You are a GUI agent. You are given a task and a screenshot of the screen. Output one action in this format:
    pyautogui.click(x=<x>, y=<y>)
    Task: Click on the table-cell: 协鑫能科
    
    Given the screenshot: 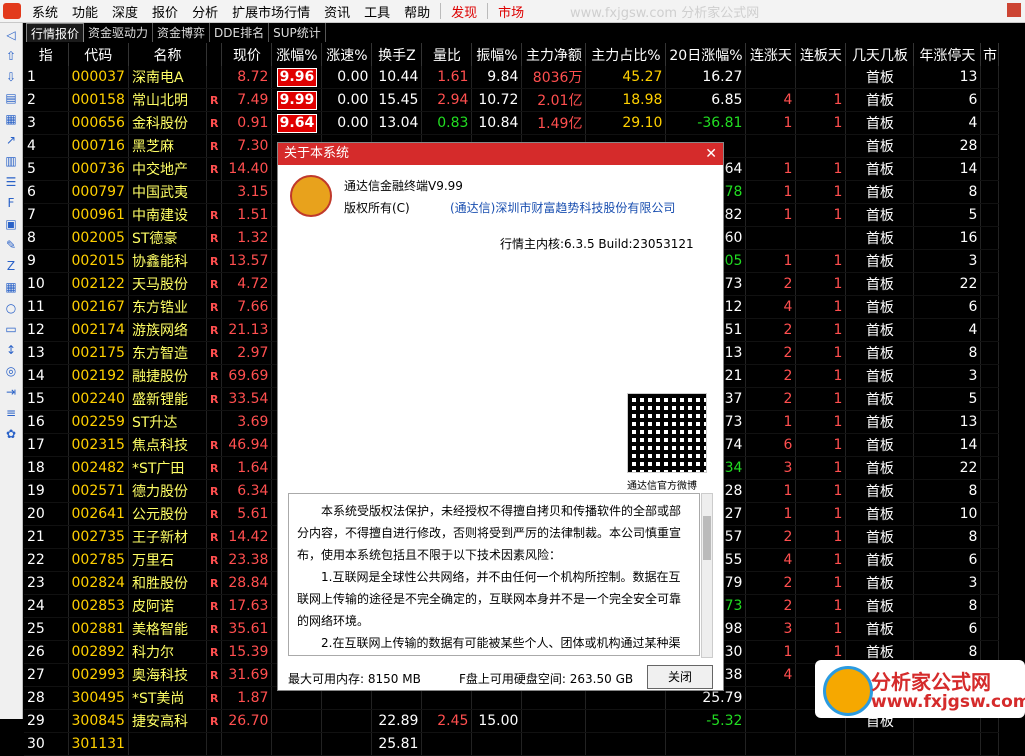 What is the action you would take?
    pyautogui.click(x=167, y=261)
    